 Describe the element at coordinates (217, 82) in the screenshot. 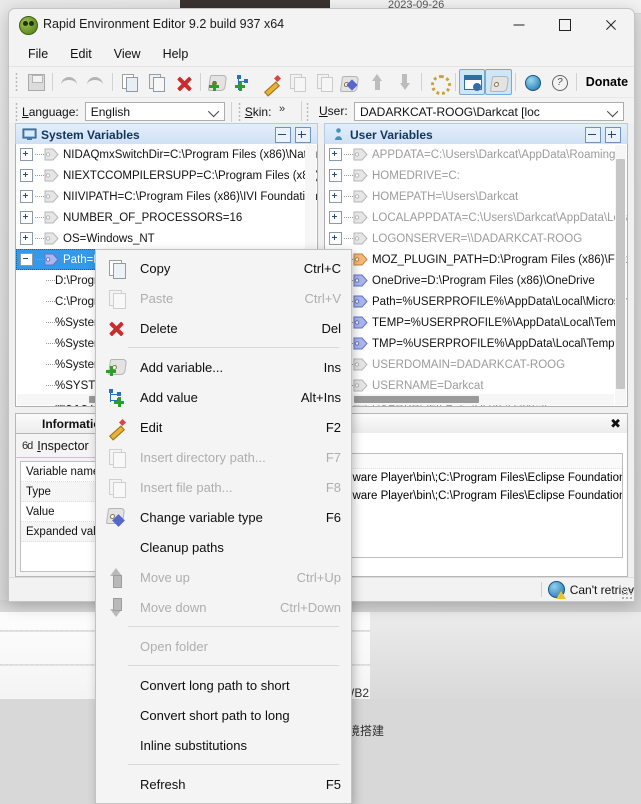

I see `add-variable-icon` at that location.